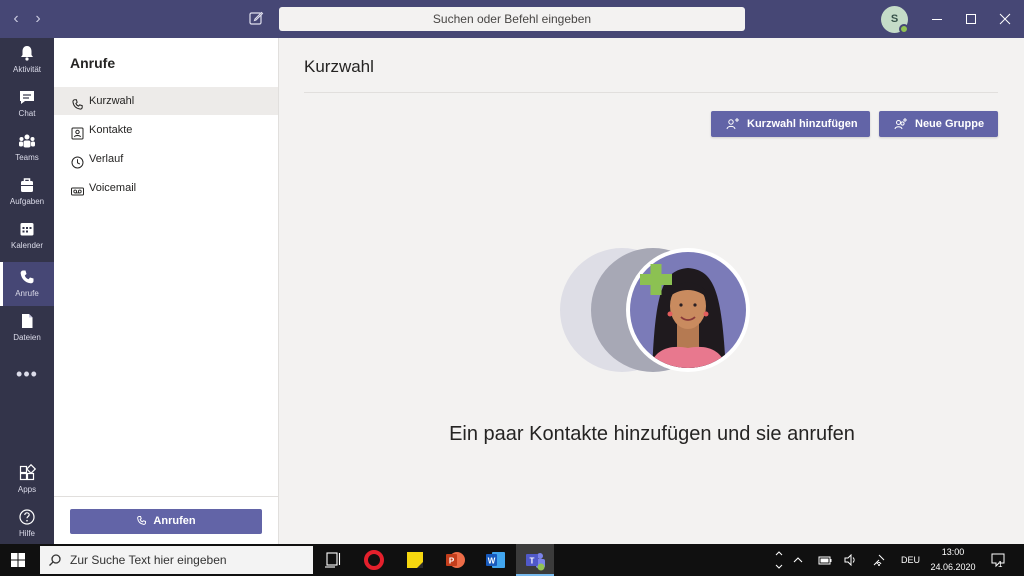  I want to click on call-button: Anrufen, so click(166, 521).